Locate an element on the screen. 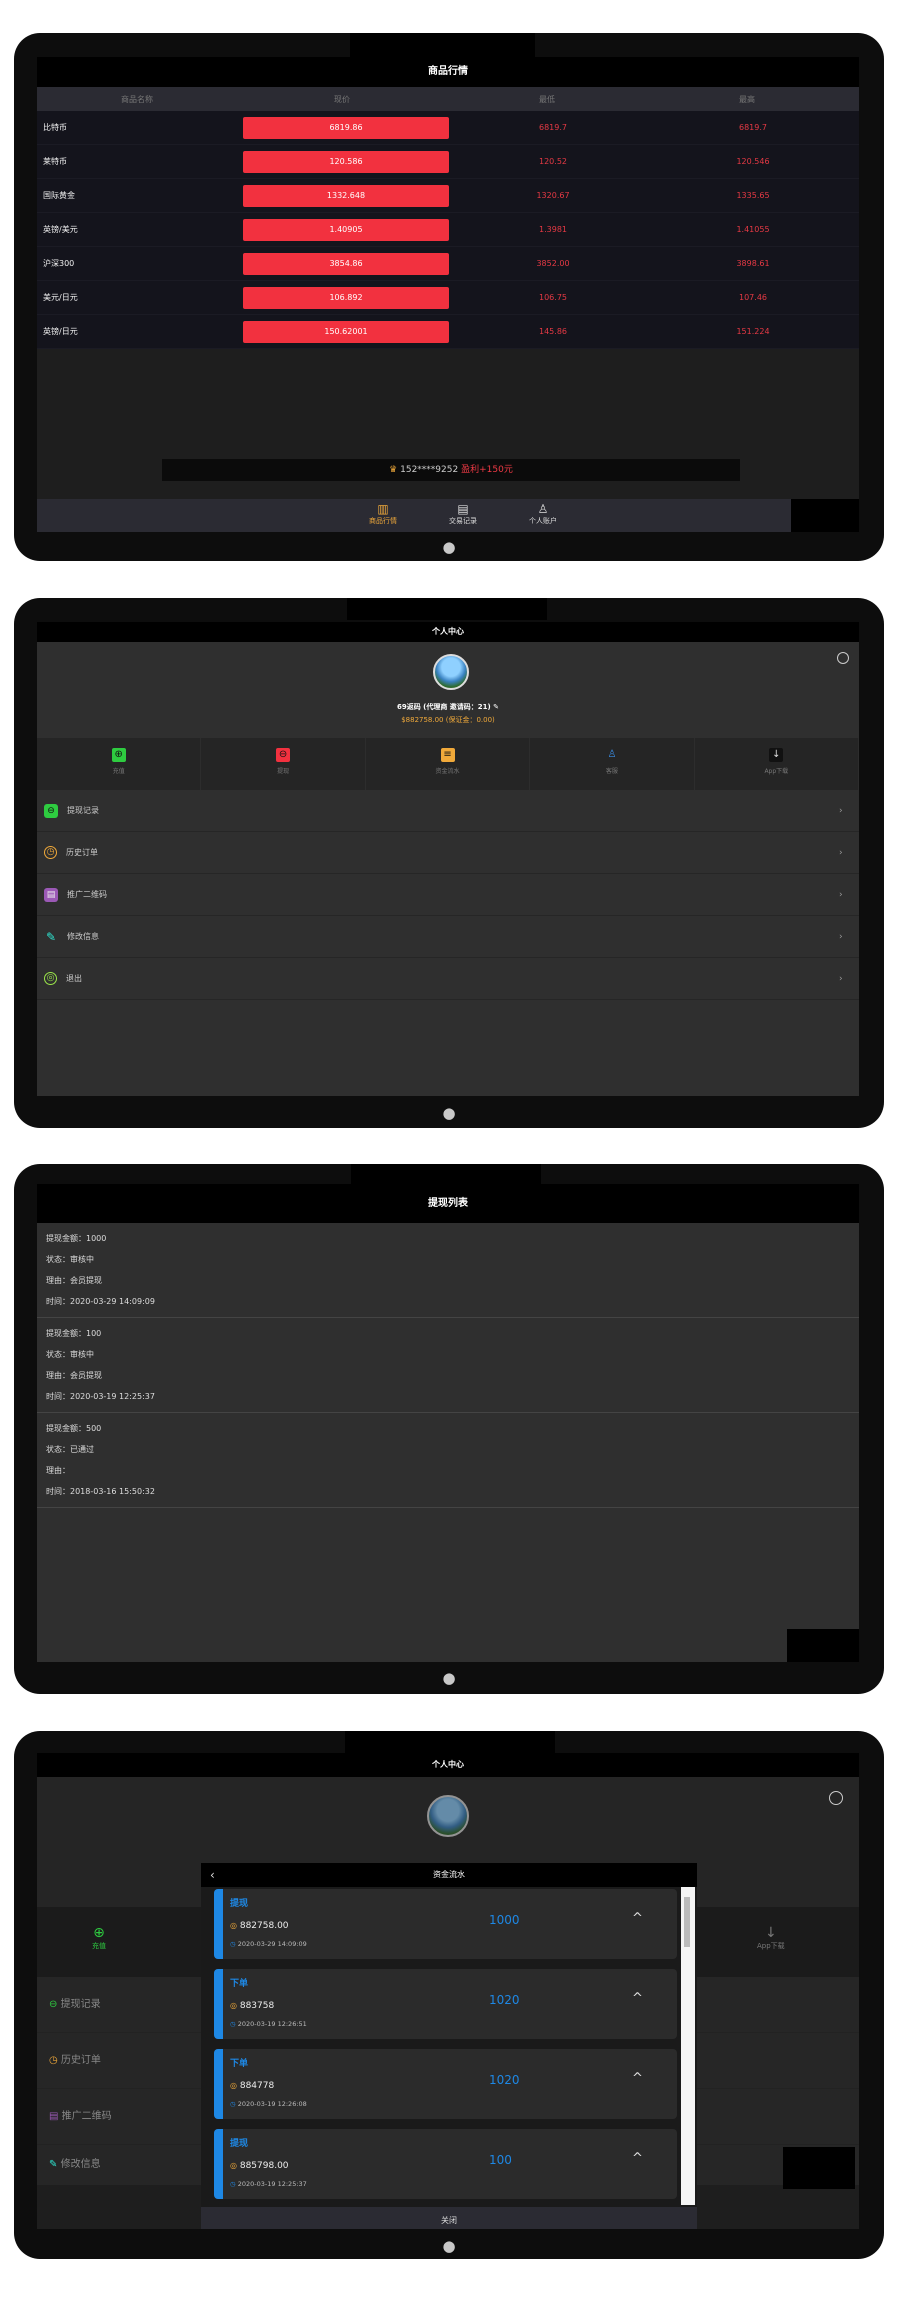 The height and width of the screenshot is (2297, 899). market-row: 比特币 6819.86 6819.7 6819.7 is located at coordinates (448, 128).